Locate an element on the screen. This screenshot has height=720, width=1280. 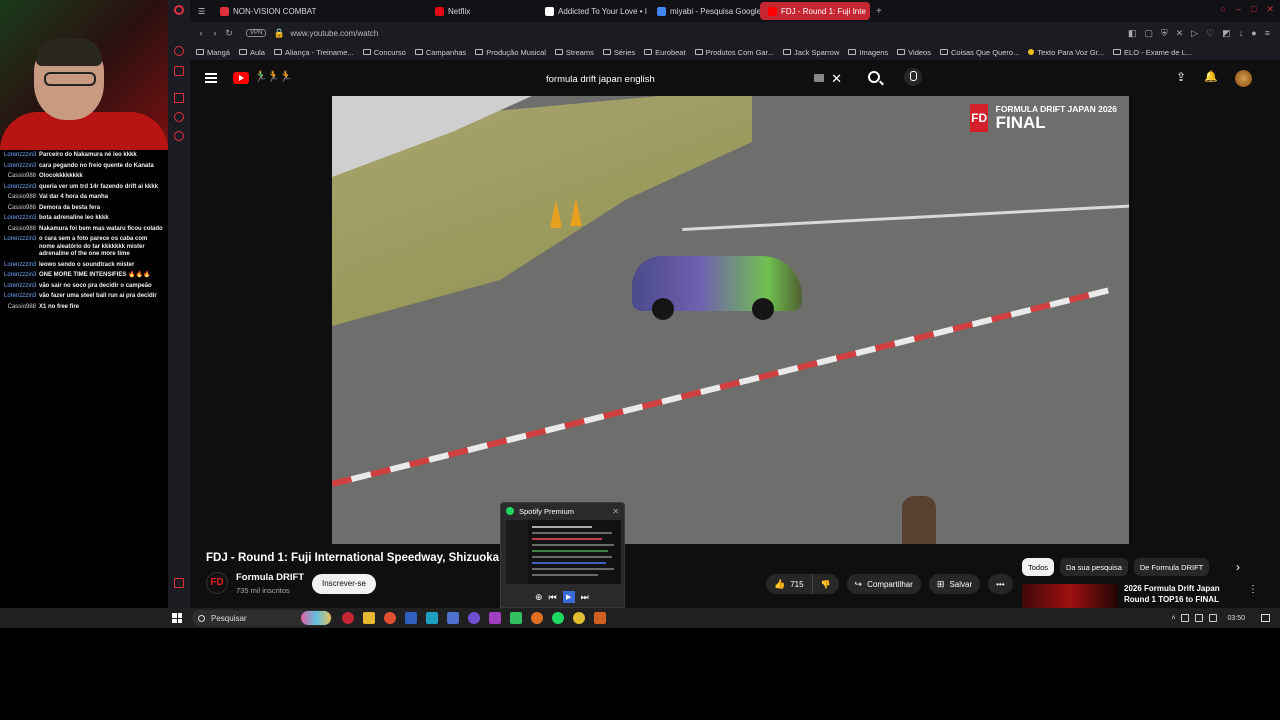
chip-from-search: Da sua pesquisa is located at coordinates (1094, 567).